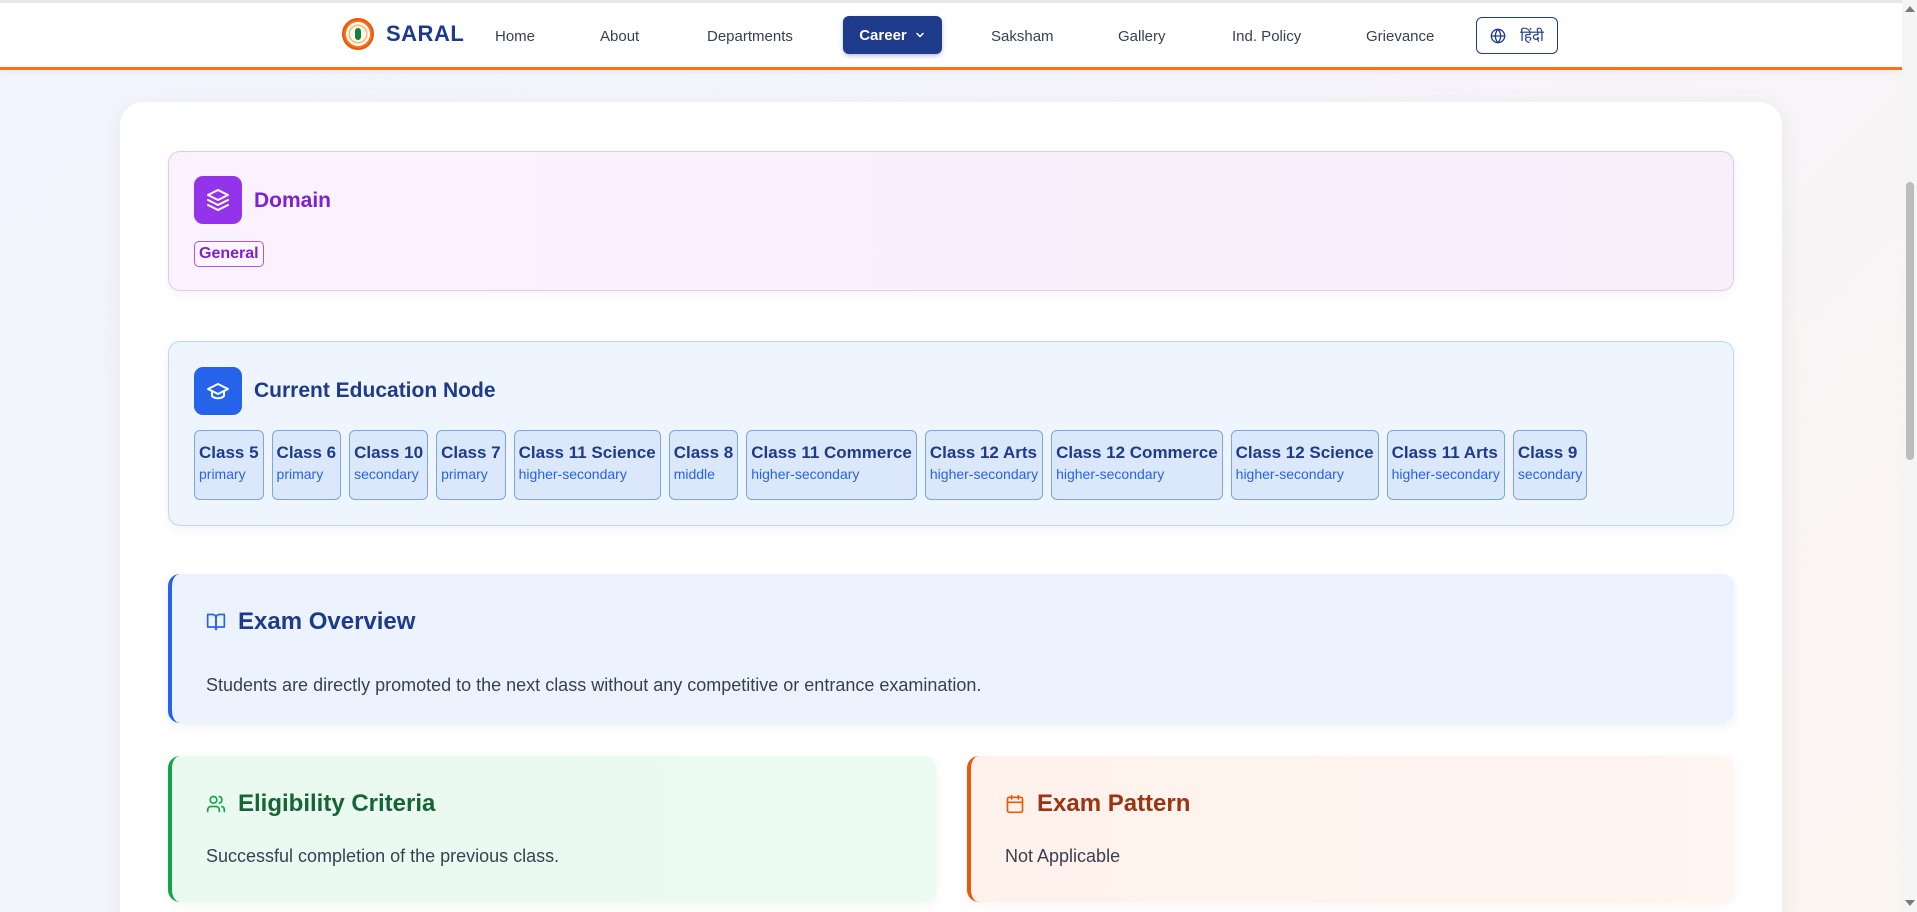 The height and width of the screenshot is (912, 1917). What do you see at coordinates (471, 452) in the screenshot?
I see `node-name: Class 7` at bounding box center [471, 452].